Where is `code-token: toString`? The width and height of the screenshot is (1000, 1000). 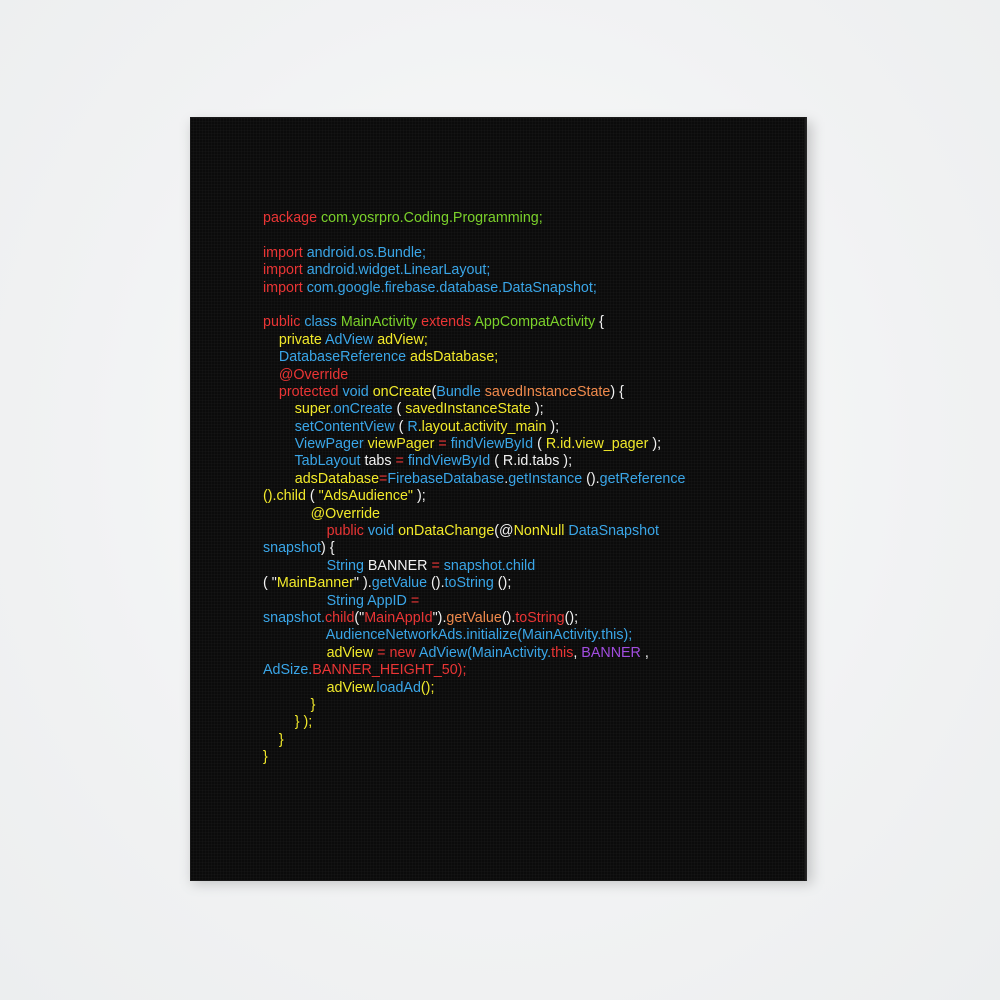
code-token: toString is located at coordinates (540, 617).